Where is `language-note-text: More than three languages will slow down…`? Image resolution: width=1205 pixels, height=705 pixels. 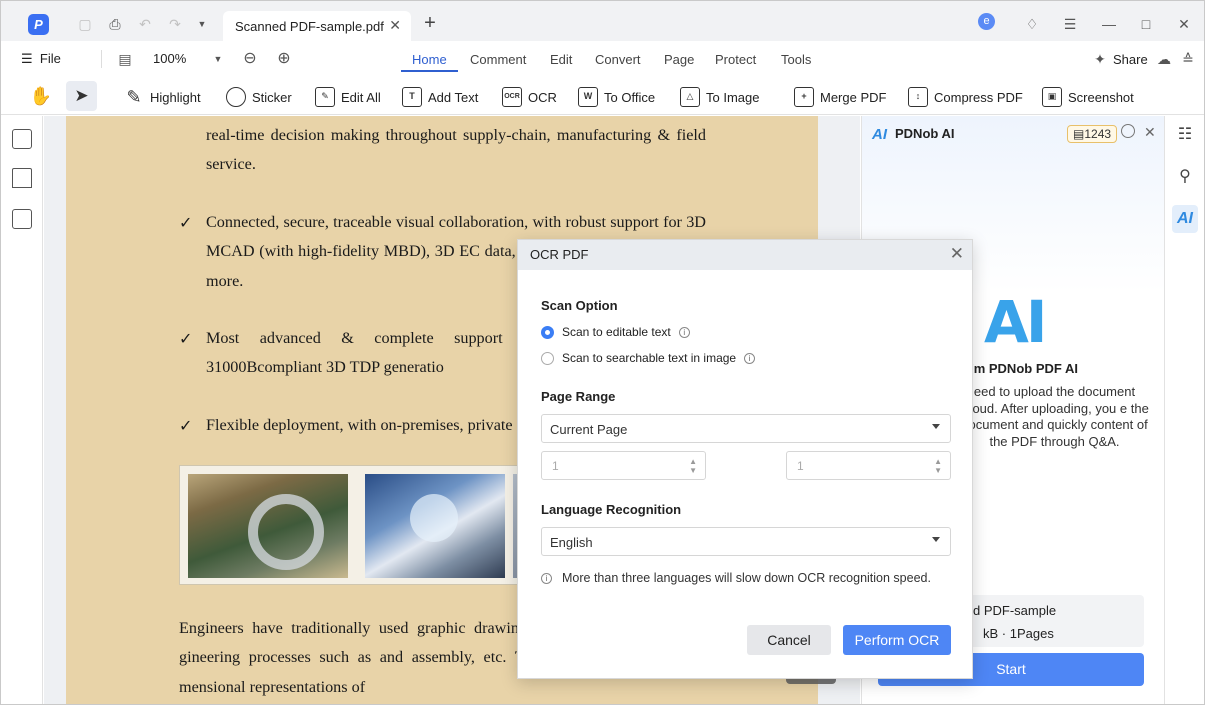
language-note-text: More than three languages will slow down… is located at coordinates (746, 578).